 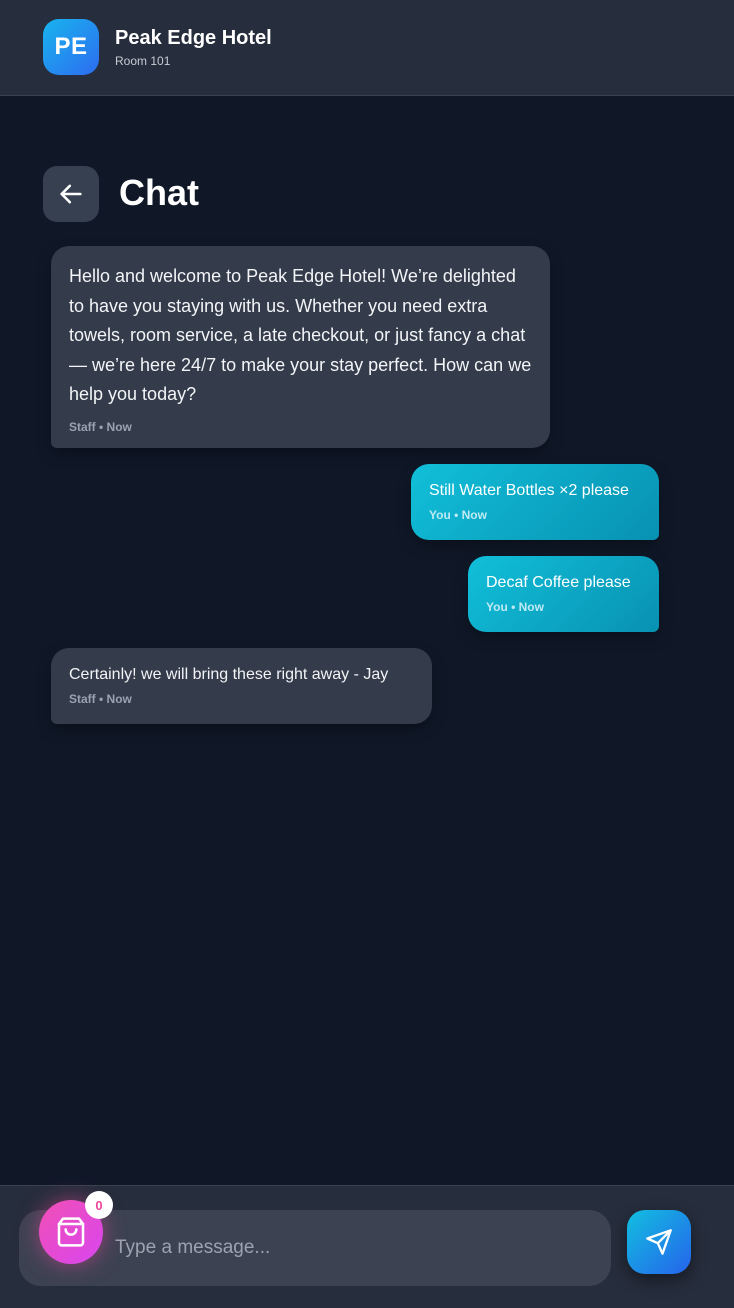 I want to click on message-text: Still Water Bottles ×2 please, so click(x=529, y=490).